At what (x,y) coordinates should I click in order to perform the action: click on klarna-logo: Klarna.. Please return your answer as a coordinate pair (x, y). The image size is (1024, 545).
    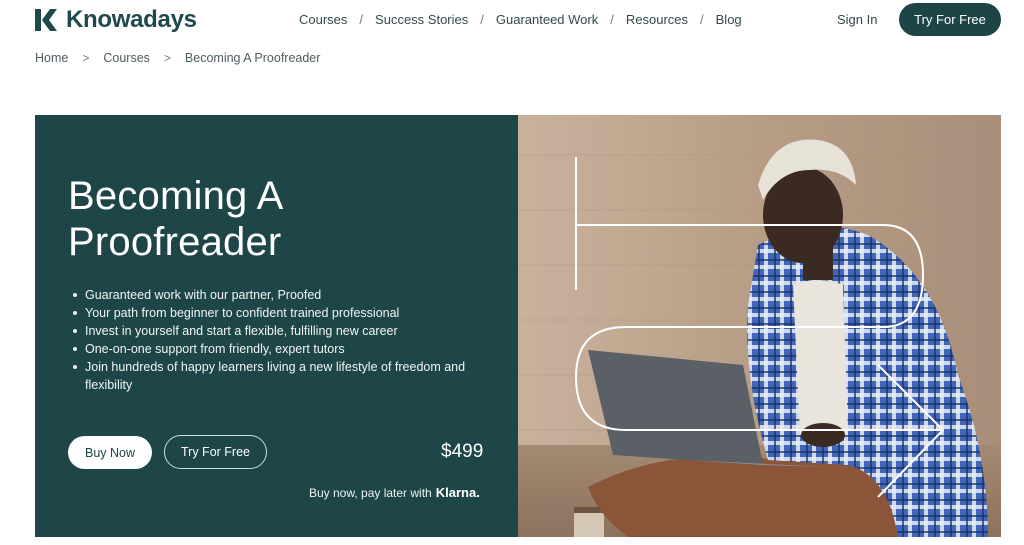
    Looking at the image, I should click on (458, 492).